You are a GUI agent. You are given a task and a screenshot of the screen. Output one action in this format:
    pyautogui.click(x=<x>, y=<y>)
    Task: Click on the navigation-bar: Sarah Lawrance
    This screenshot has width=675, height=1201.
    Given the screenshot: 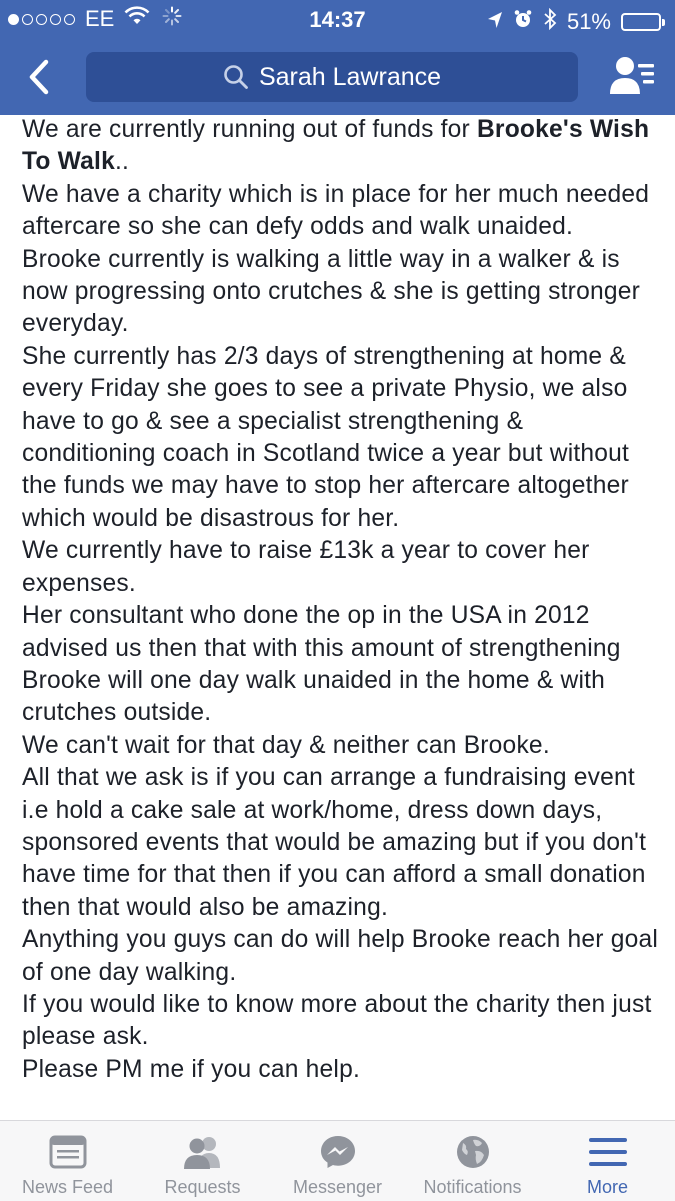 What is the action you would take?
    pyautogui.click(x=337, y=77)
    